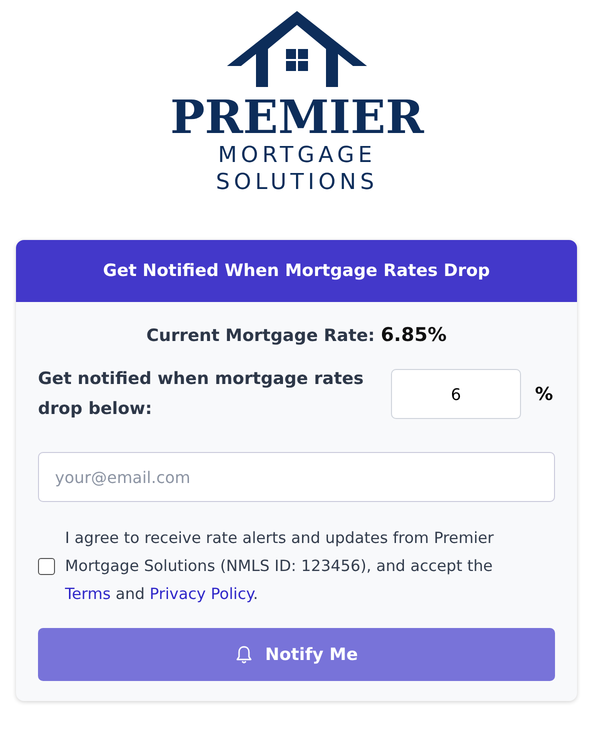 The image size is (594, 744). Describe the element at coordinates (201, 394) in the screenshot. I see `threshold-label: Get notified when mortgage rates drop below:` at that location.